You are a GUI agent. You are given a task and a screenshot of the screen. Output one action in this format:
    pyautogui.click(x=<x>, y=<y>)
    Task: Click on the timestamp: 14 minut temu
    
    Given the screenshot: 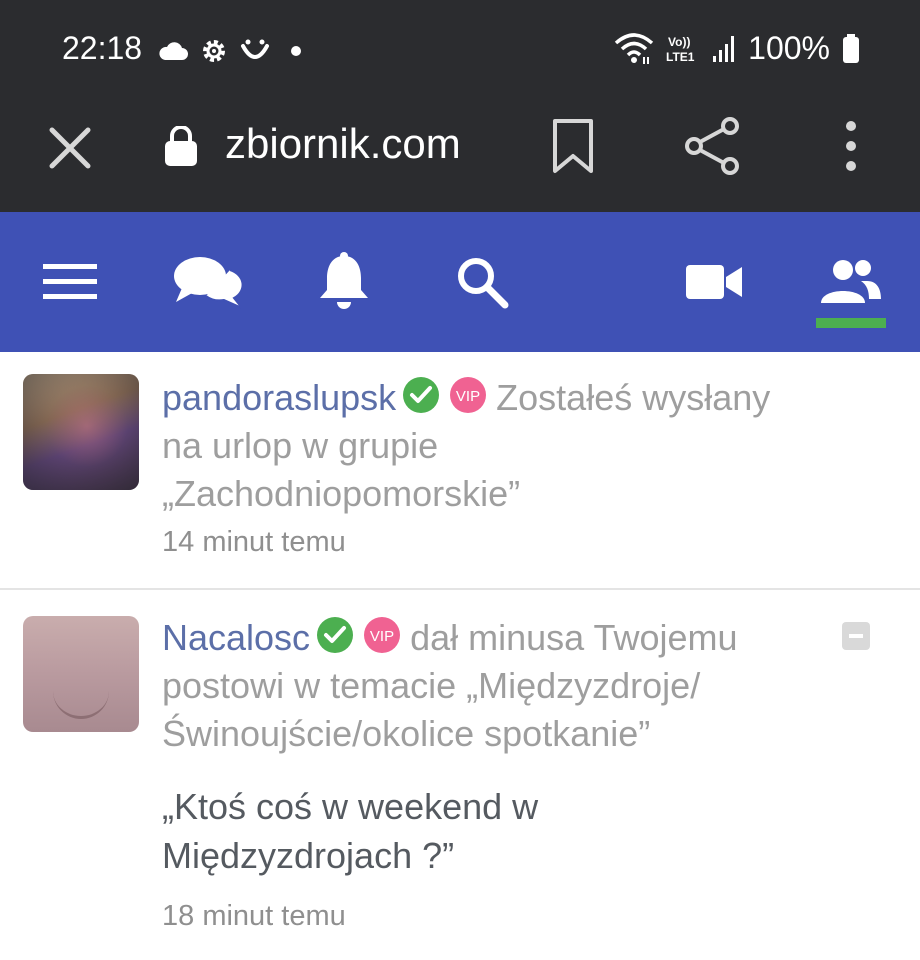 What is the action you would take?
    pyautogui.click(x=254, y=542)
    